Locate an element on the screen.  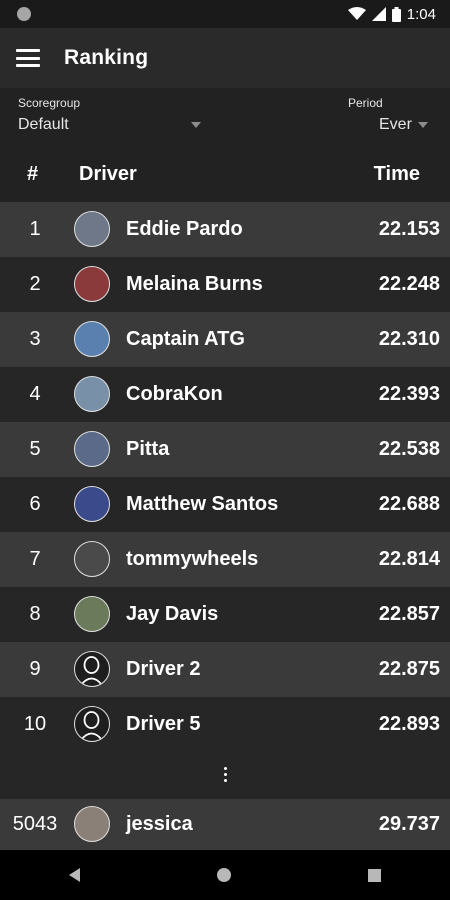
page-title: Ranking is located at coordinates (106, 57).